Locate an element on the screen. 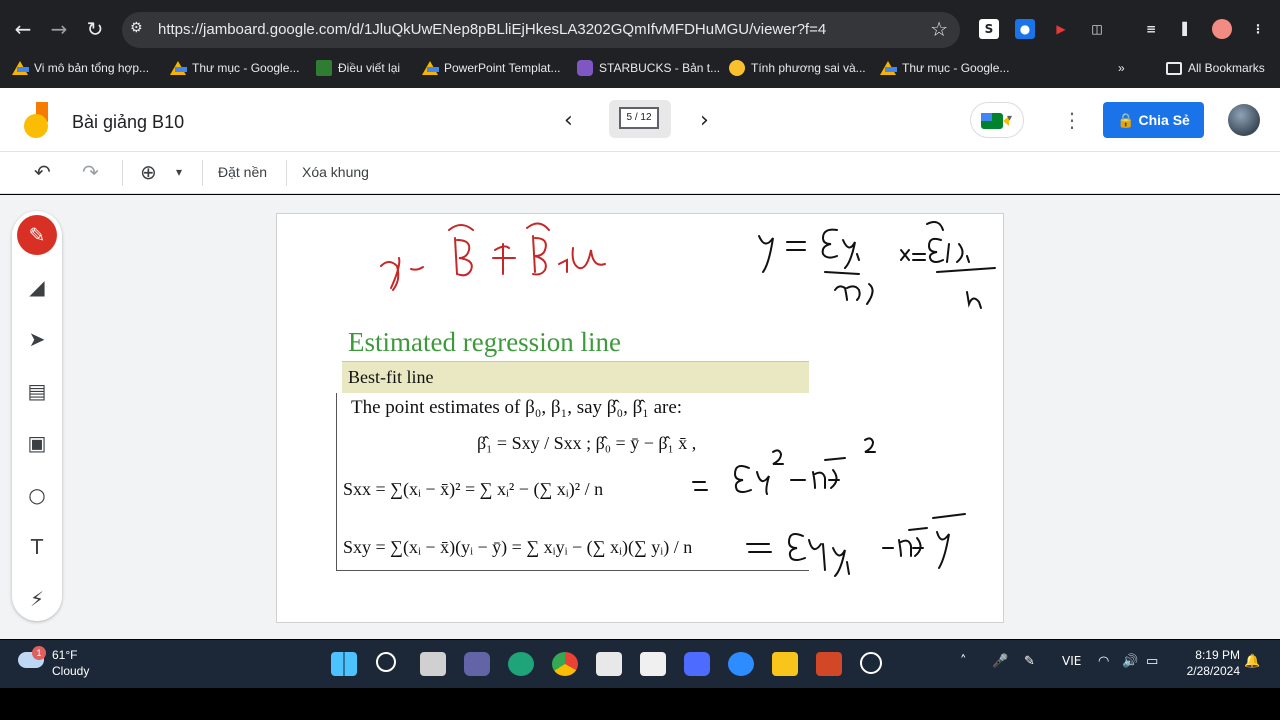 The width and height of the screenshot is (1280, 720). zoom-icon-app is located at coordinates (741, 664).